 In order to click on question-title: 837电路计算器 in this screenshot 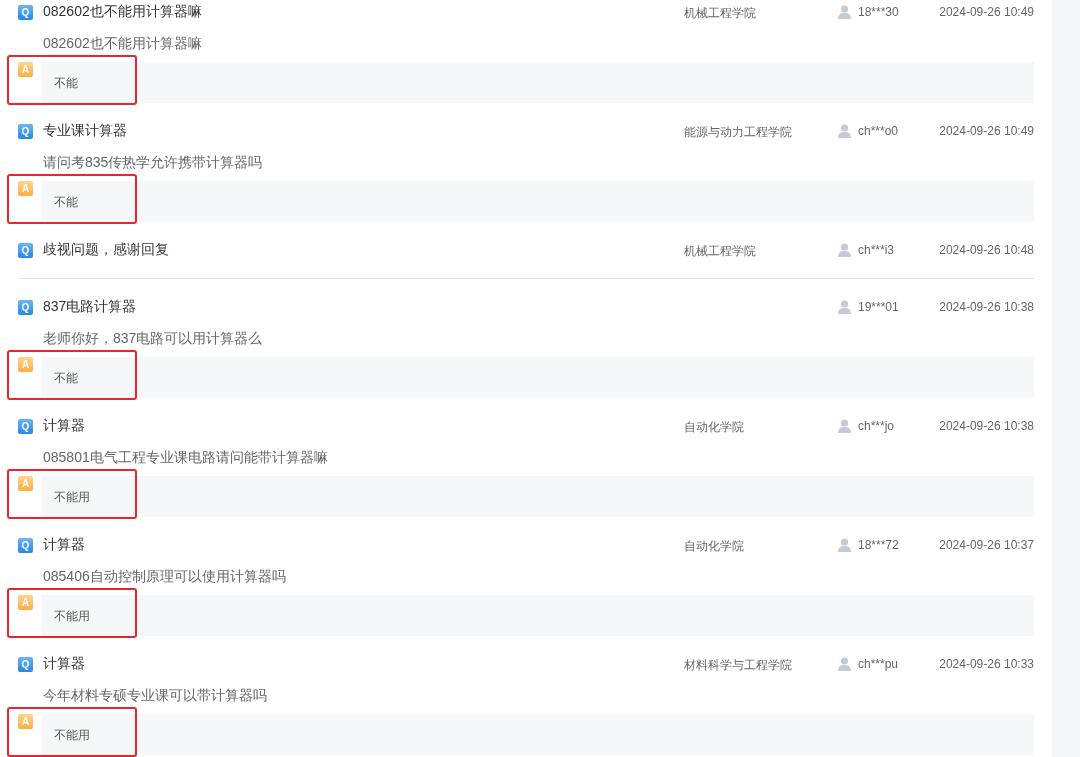, I will do `click(90, 307)`.